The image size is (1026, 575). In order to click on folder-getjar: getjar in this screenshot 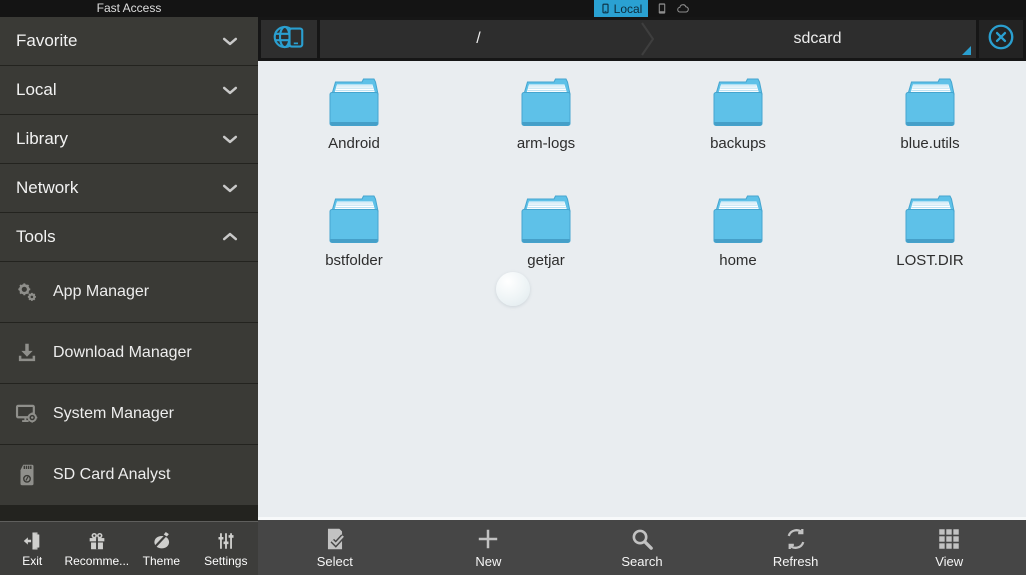, I will do `click(546, 231)`.